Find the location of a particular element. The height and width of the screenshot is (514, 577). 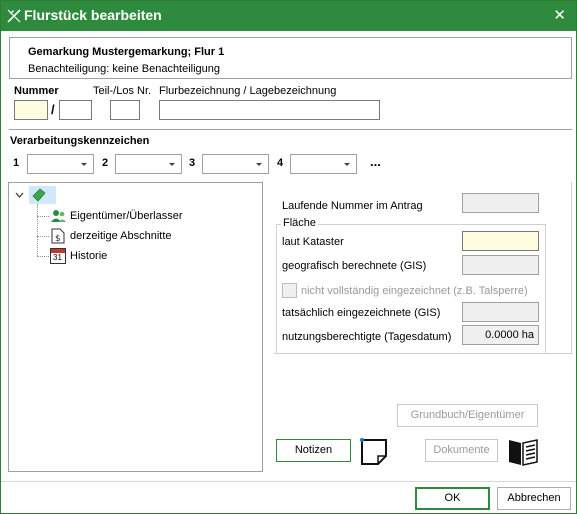

kataster-label: laut Kataster is located at coordinates (313, 242).